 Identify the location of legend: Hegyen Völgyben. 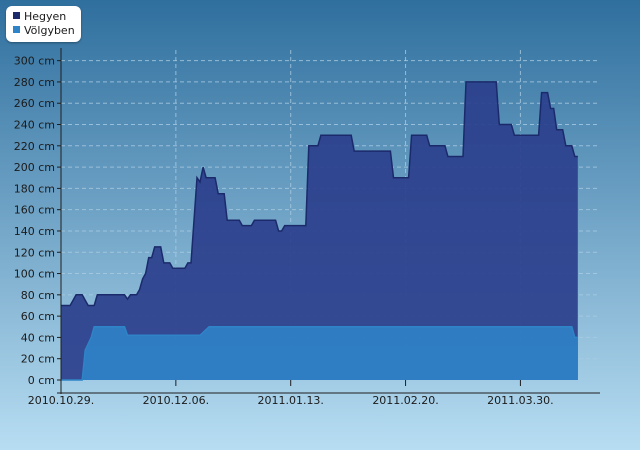
(43, 24).